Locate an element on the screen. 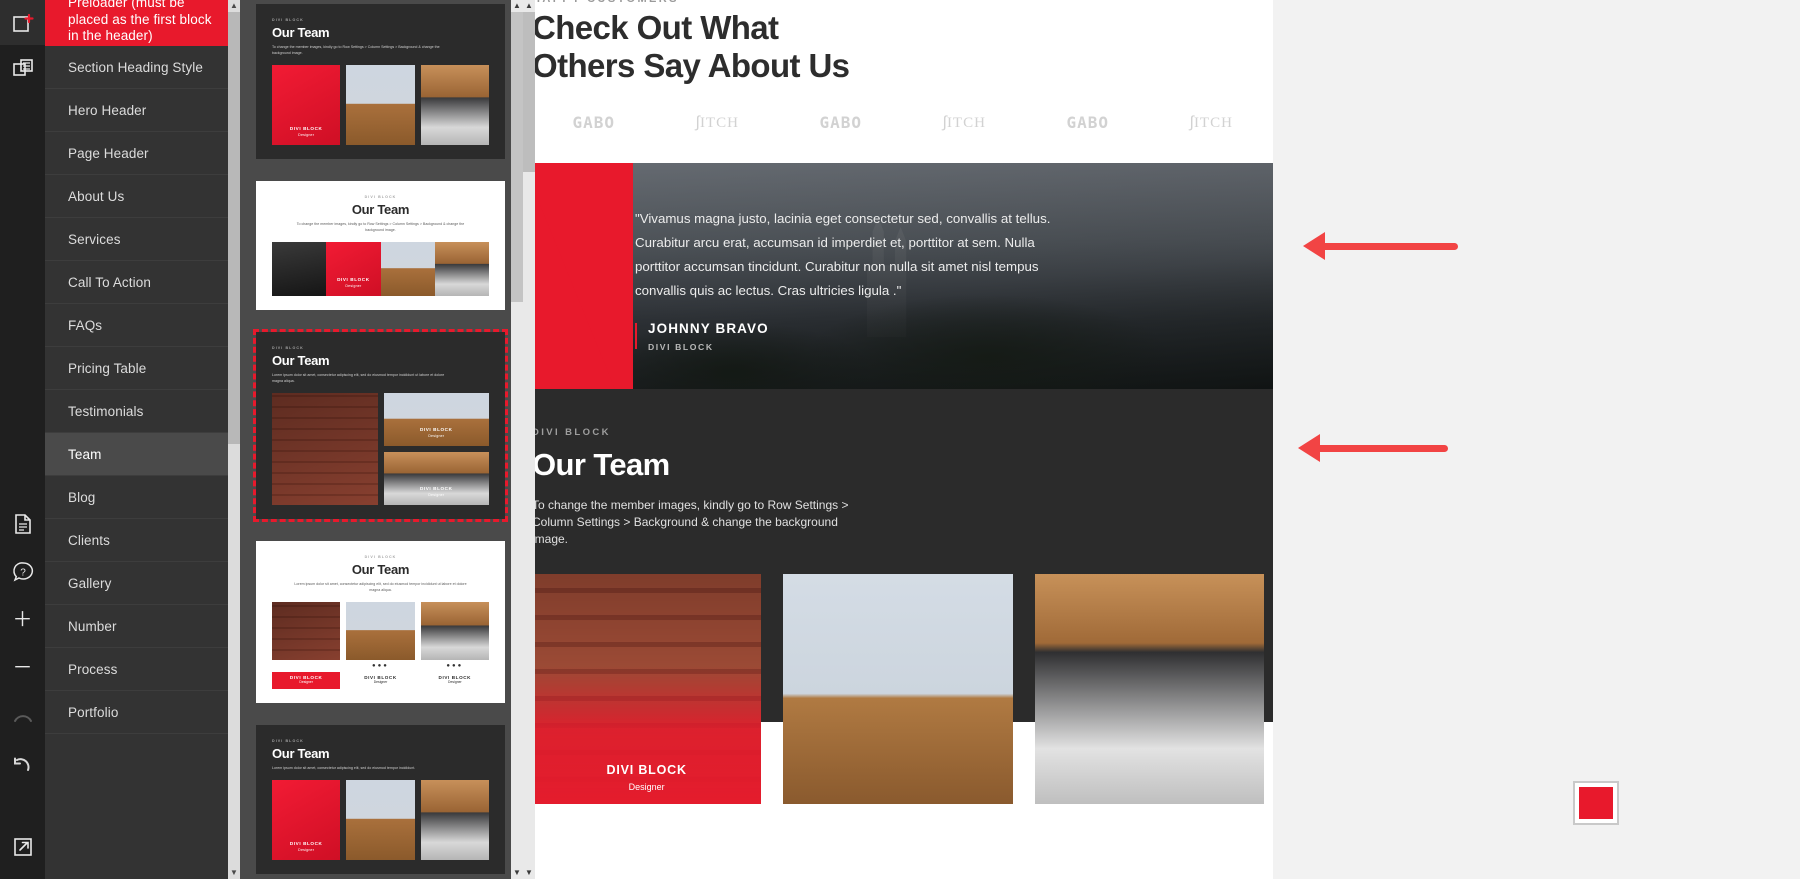 This screenshot has height=879, width=1800. gabo-logo-text: GABO is located at coordinates (841, 122).